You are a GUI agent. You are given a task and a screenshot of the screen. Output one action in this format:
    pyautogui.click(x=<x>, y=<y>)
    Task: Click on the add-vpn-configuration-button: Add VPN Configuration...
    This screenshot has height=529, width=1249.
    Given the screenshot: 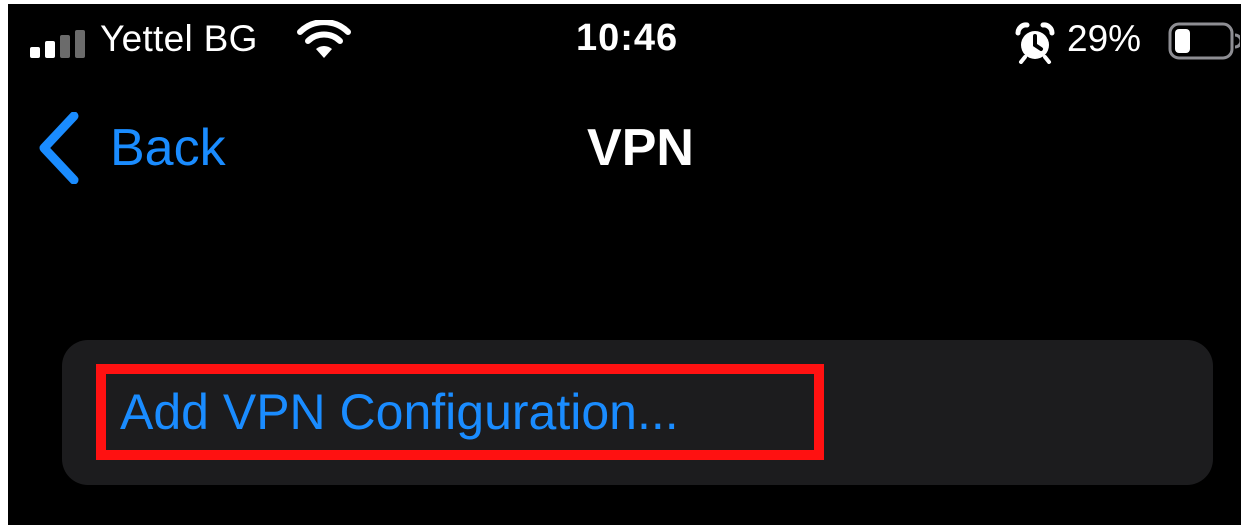 What is the action you would take?
    pyautogui.click(x=460, y=412)
    